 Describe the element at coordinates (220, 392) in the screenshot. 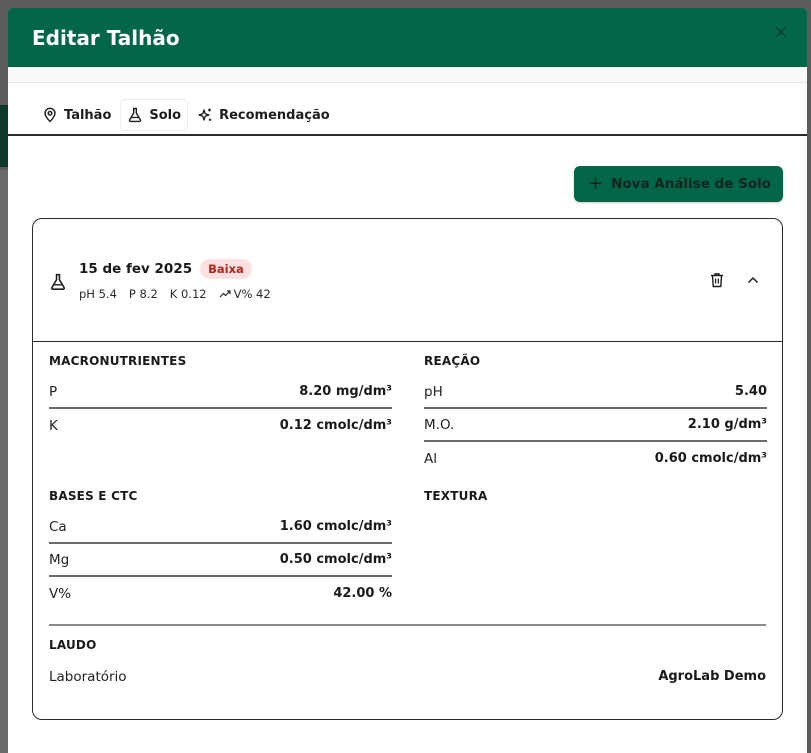

I see `detail-row: P 8.20 mg/dm³` at that location.